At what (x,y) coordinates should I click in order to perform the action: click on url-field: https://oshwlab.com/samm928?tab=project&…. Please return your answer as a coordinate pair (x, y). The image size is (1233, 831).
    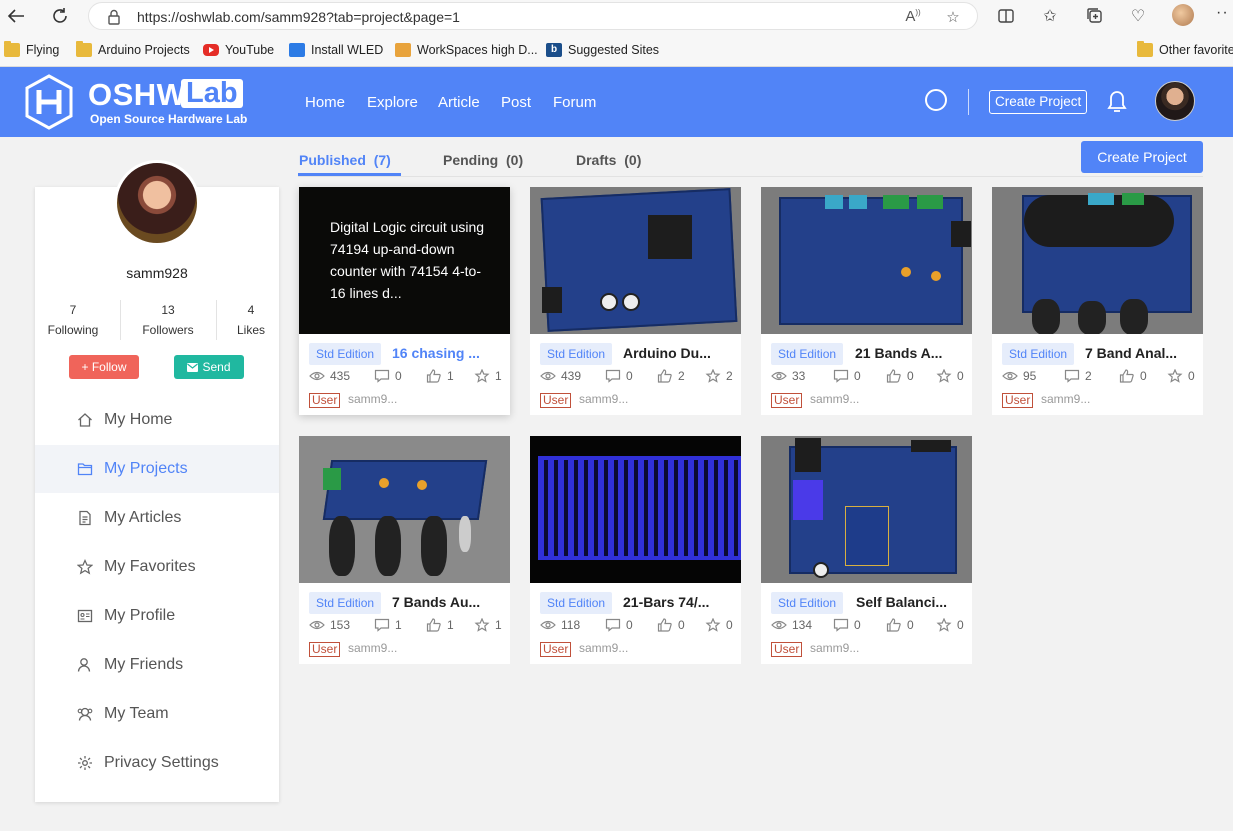
    Looking at the image, I should click on (533, 16).